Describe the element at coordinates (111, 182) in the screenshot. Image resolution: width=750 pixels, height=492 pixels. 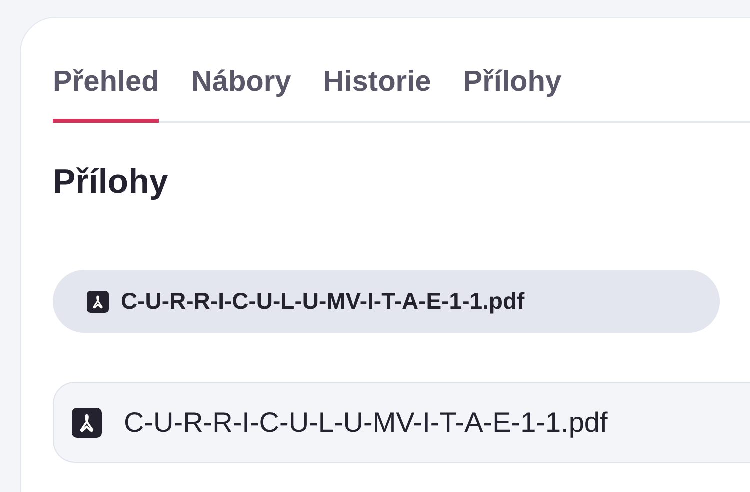
I see `section-title: Přílohy` at that location.